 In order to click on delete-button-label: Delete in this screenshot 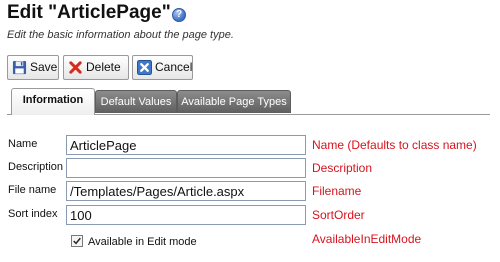, I will do `click(103, 67)`.